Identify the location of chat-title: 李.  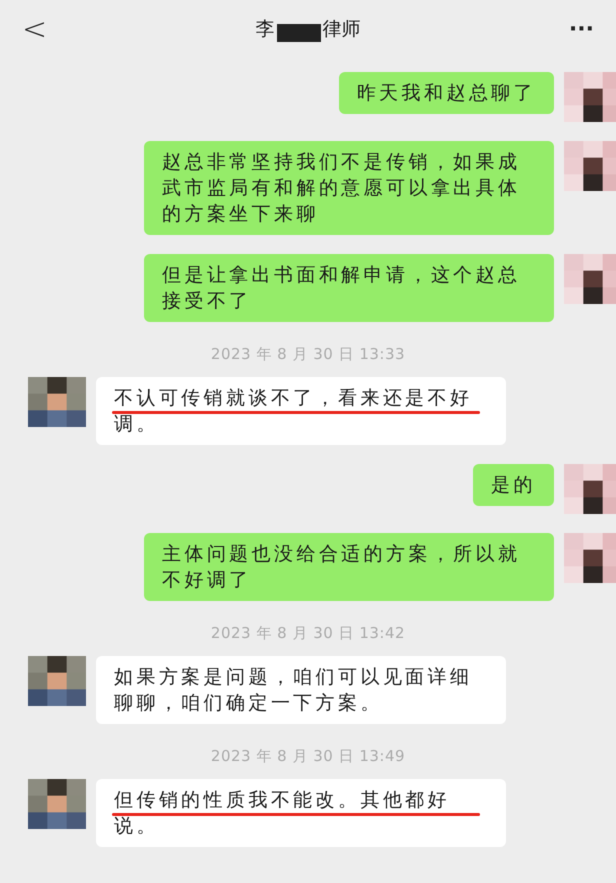
(265, 29).